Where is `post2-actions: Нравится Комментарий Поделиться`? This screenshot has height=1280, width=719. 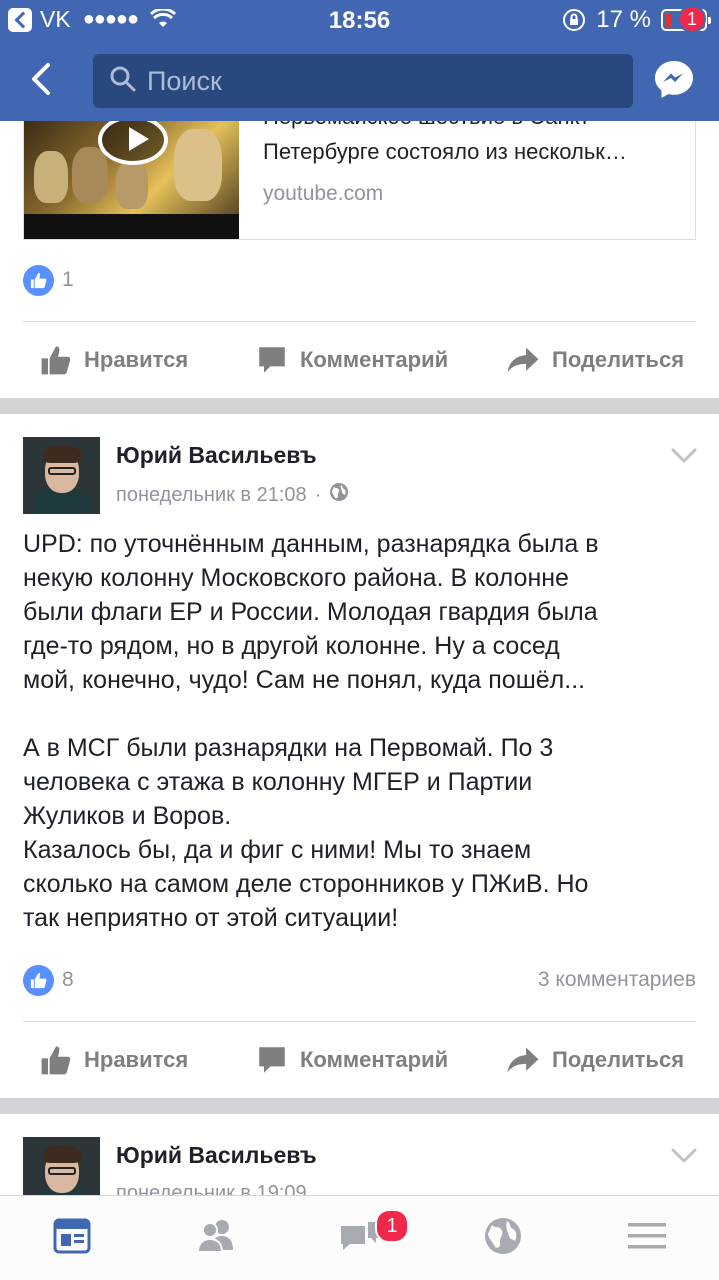
post2-actions: Нравится Комментарий Поделиться is located at coordinates (359, 1060).